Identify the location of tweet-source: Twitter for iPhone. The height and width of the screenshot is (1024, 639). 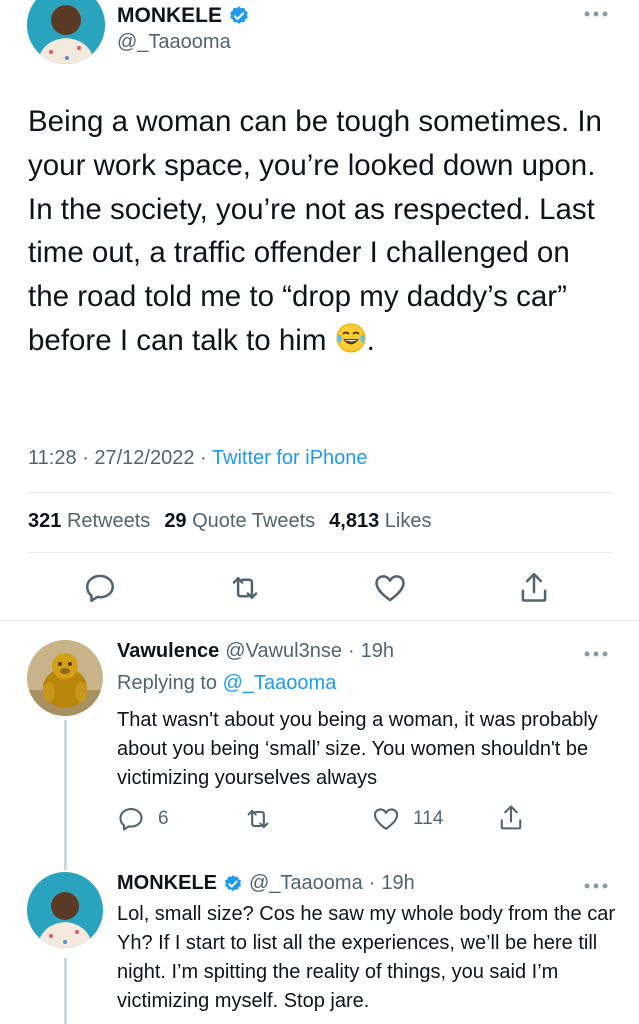
(290, 458).